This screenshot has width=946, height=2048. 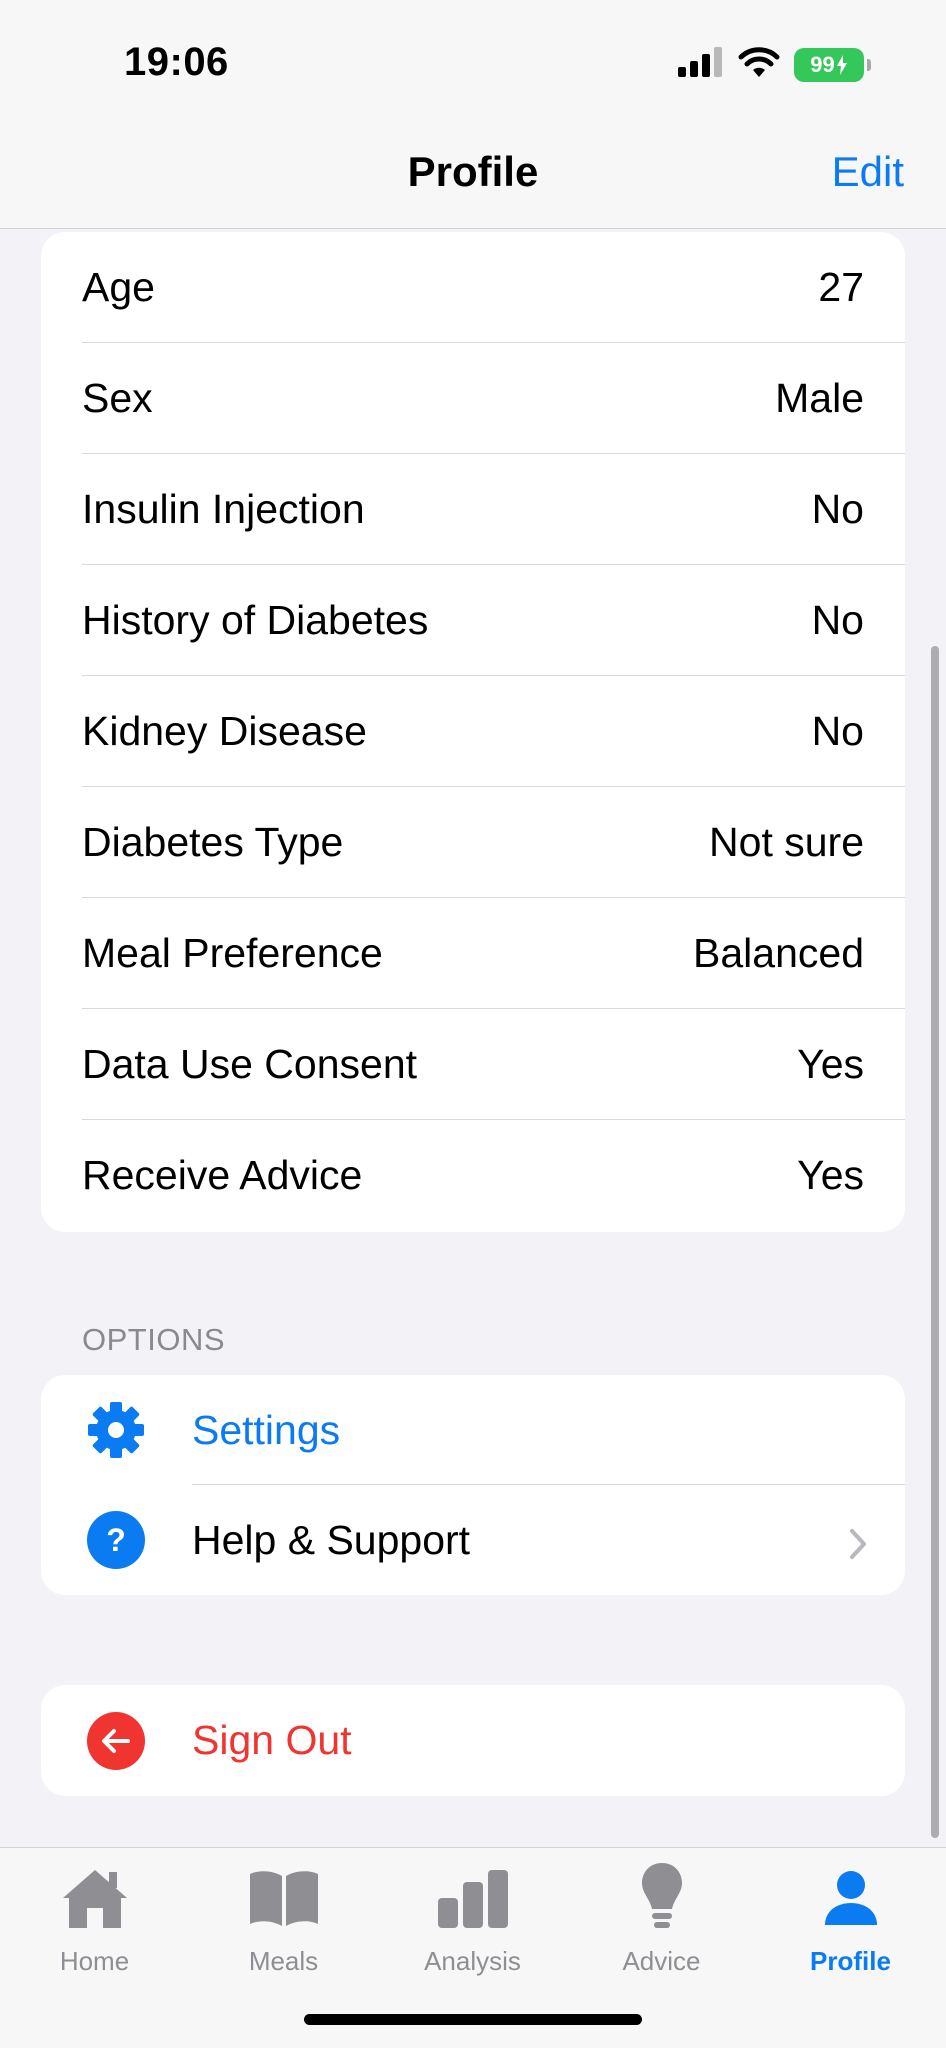 What do you see at coordinates (786, 842) in the screenshot?
I see `row-value: Not sure` at bounding box center [786, 842].